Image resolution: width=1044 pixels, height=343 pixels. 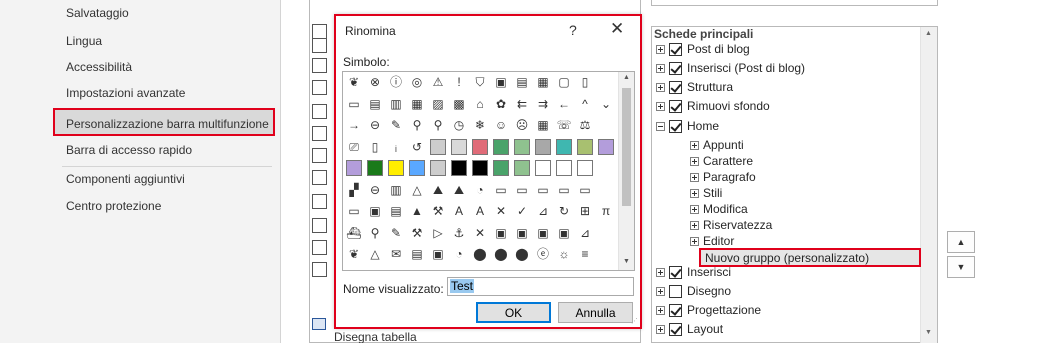 I want to click on tree-row-home: Home, so click(x=687, y=126).